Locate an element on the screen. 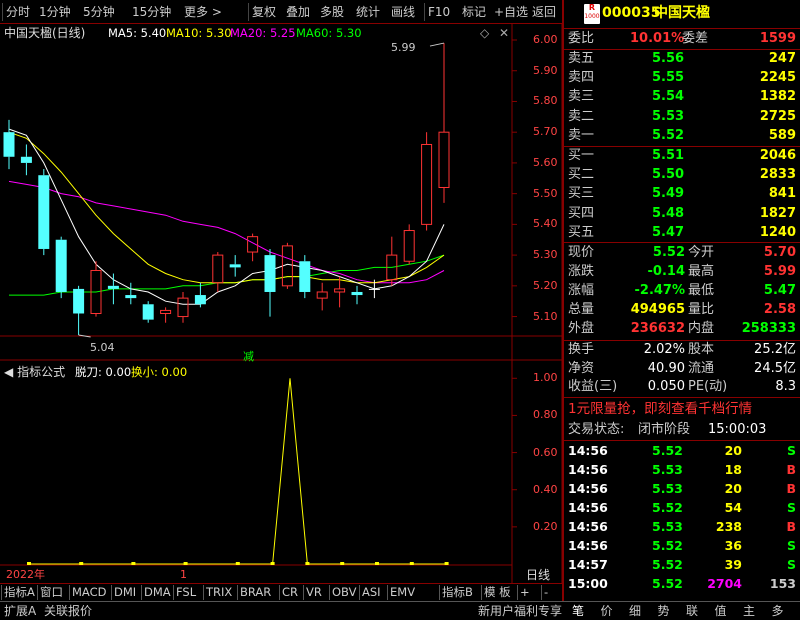 This screenshot has width=800, height=620. status-tab-5: 值 is located at coordinates (721, 611).